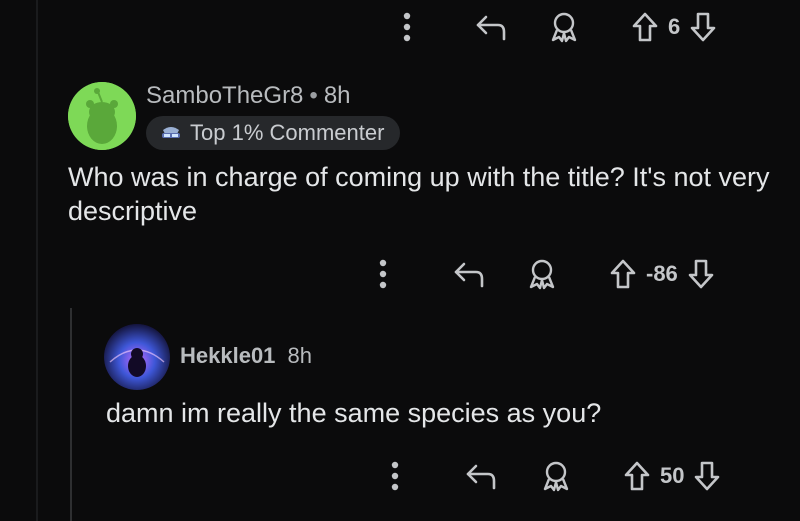 This screenshot has height=521, width=800. What do you see at coordinates (227, 355) in the screenshot?
I see `username-link: Hekkle01` at bounding box center [227, 355].